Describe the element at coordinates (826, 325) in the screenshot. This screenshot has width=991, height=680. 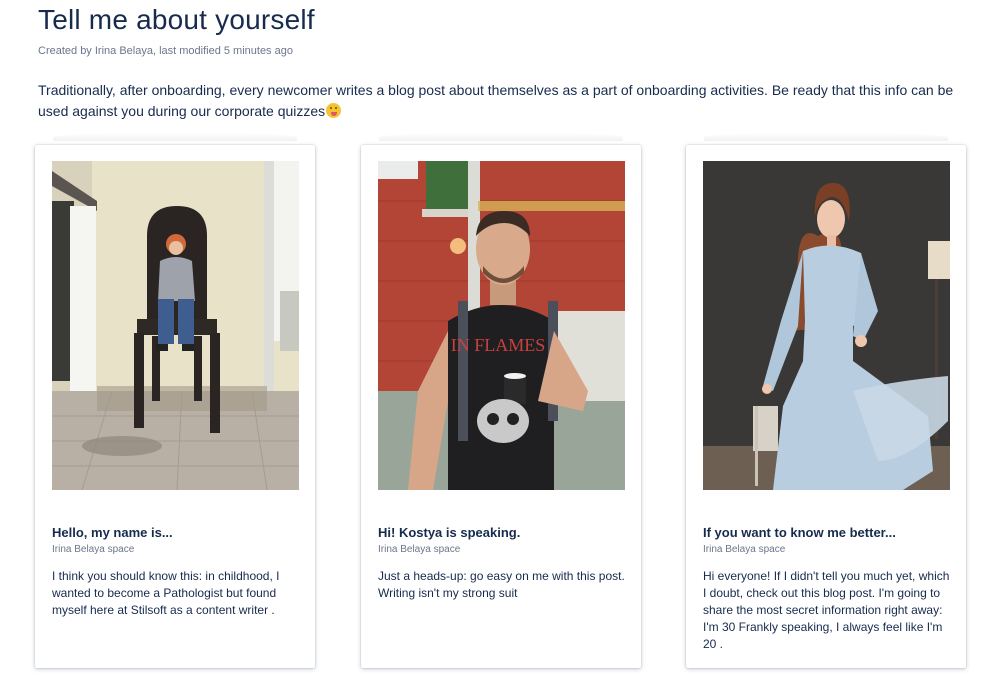
I see `woman-in-blue-dress-photo` at that location.